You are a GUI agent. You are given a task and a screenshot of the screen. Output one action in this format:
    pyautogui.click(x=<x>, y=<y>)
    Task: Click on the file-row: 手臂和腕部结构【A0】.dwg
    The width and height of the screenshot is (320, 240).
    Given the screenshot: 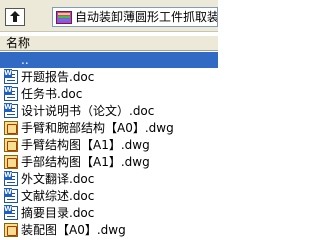 What is the action you would take?
    pyautogui.click(x=109, y=128)
    